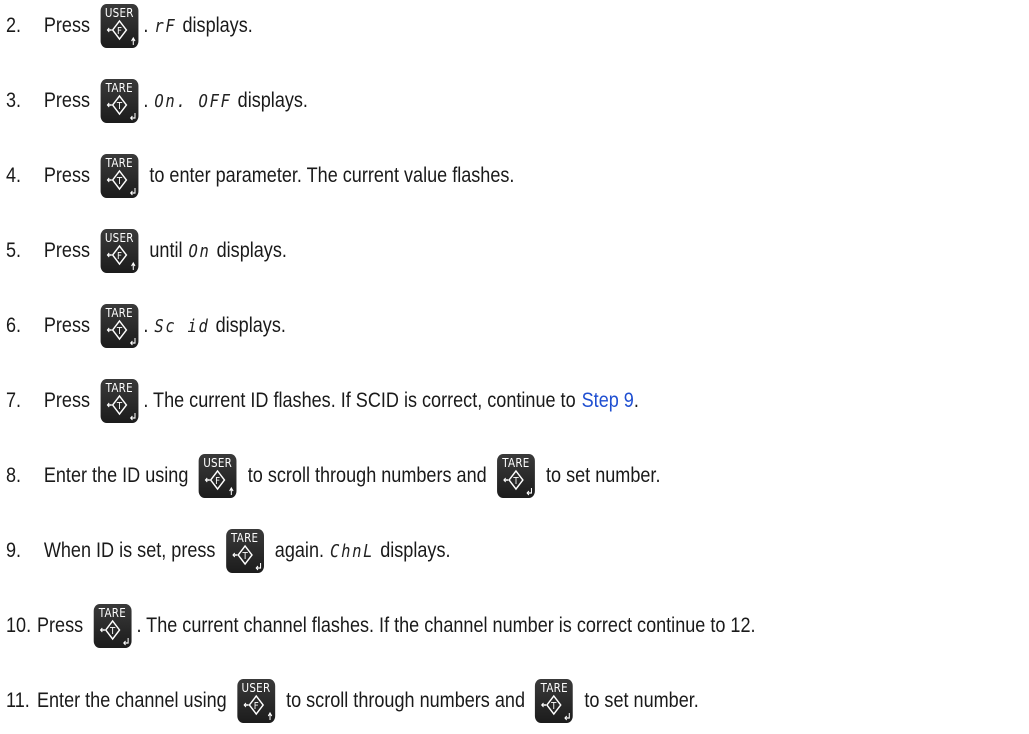  Describe the element at coordinates (14, 175) in the screenshot. I see `step-number: 4.` at that location.